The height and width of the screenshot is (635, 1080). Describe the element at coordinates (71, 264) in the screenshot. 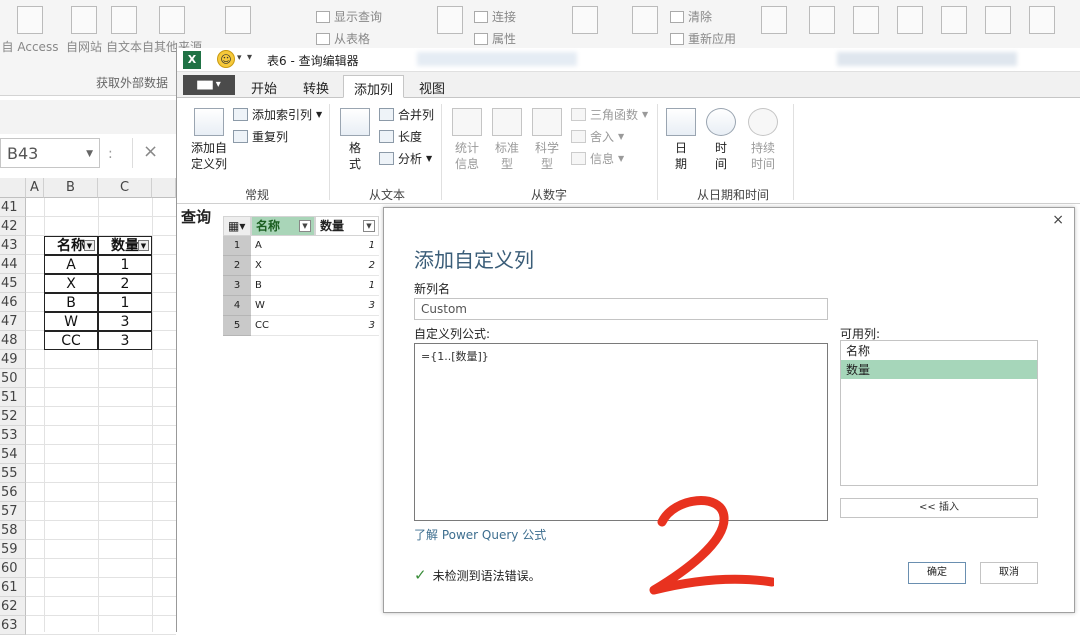

I see `excel-table-cell: A` at that location.